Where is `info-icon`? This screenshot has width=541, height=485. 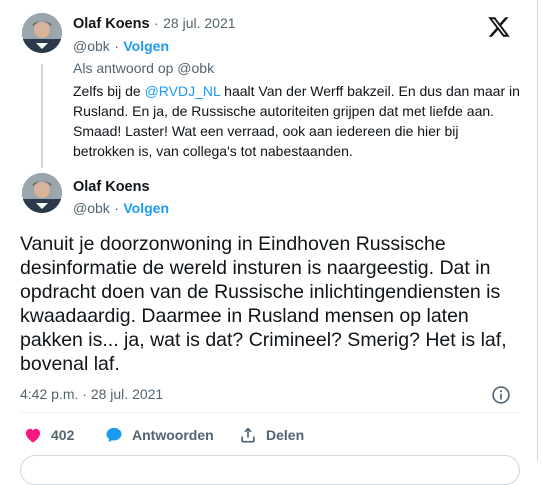 info-icon is located at coordinates (501, 395).